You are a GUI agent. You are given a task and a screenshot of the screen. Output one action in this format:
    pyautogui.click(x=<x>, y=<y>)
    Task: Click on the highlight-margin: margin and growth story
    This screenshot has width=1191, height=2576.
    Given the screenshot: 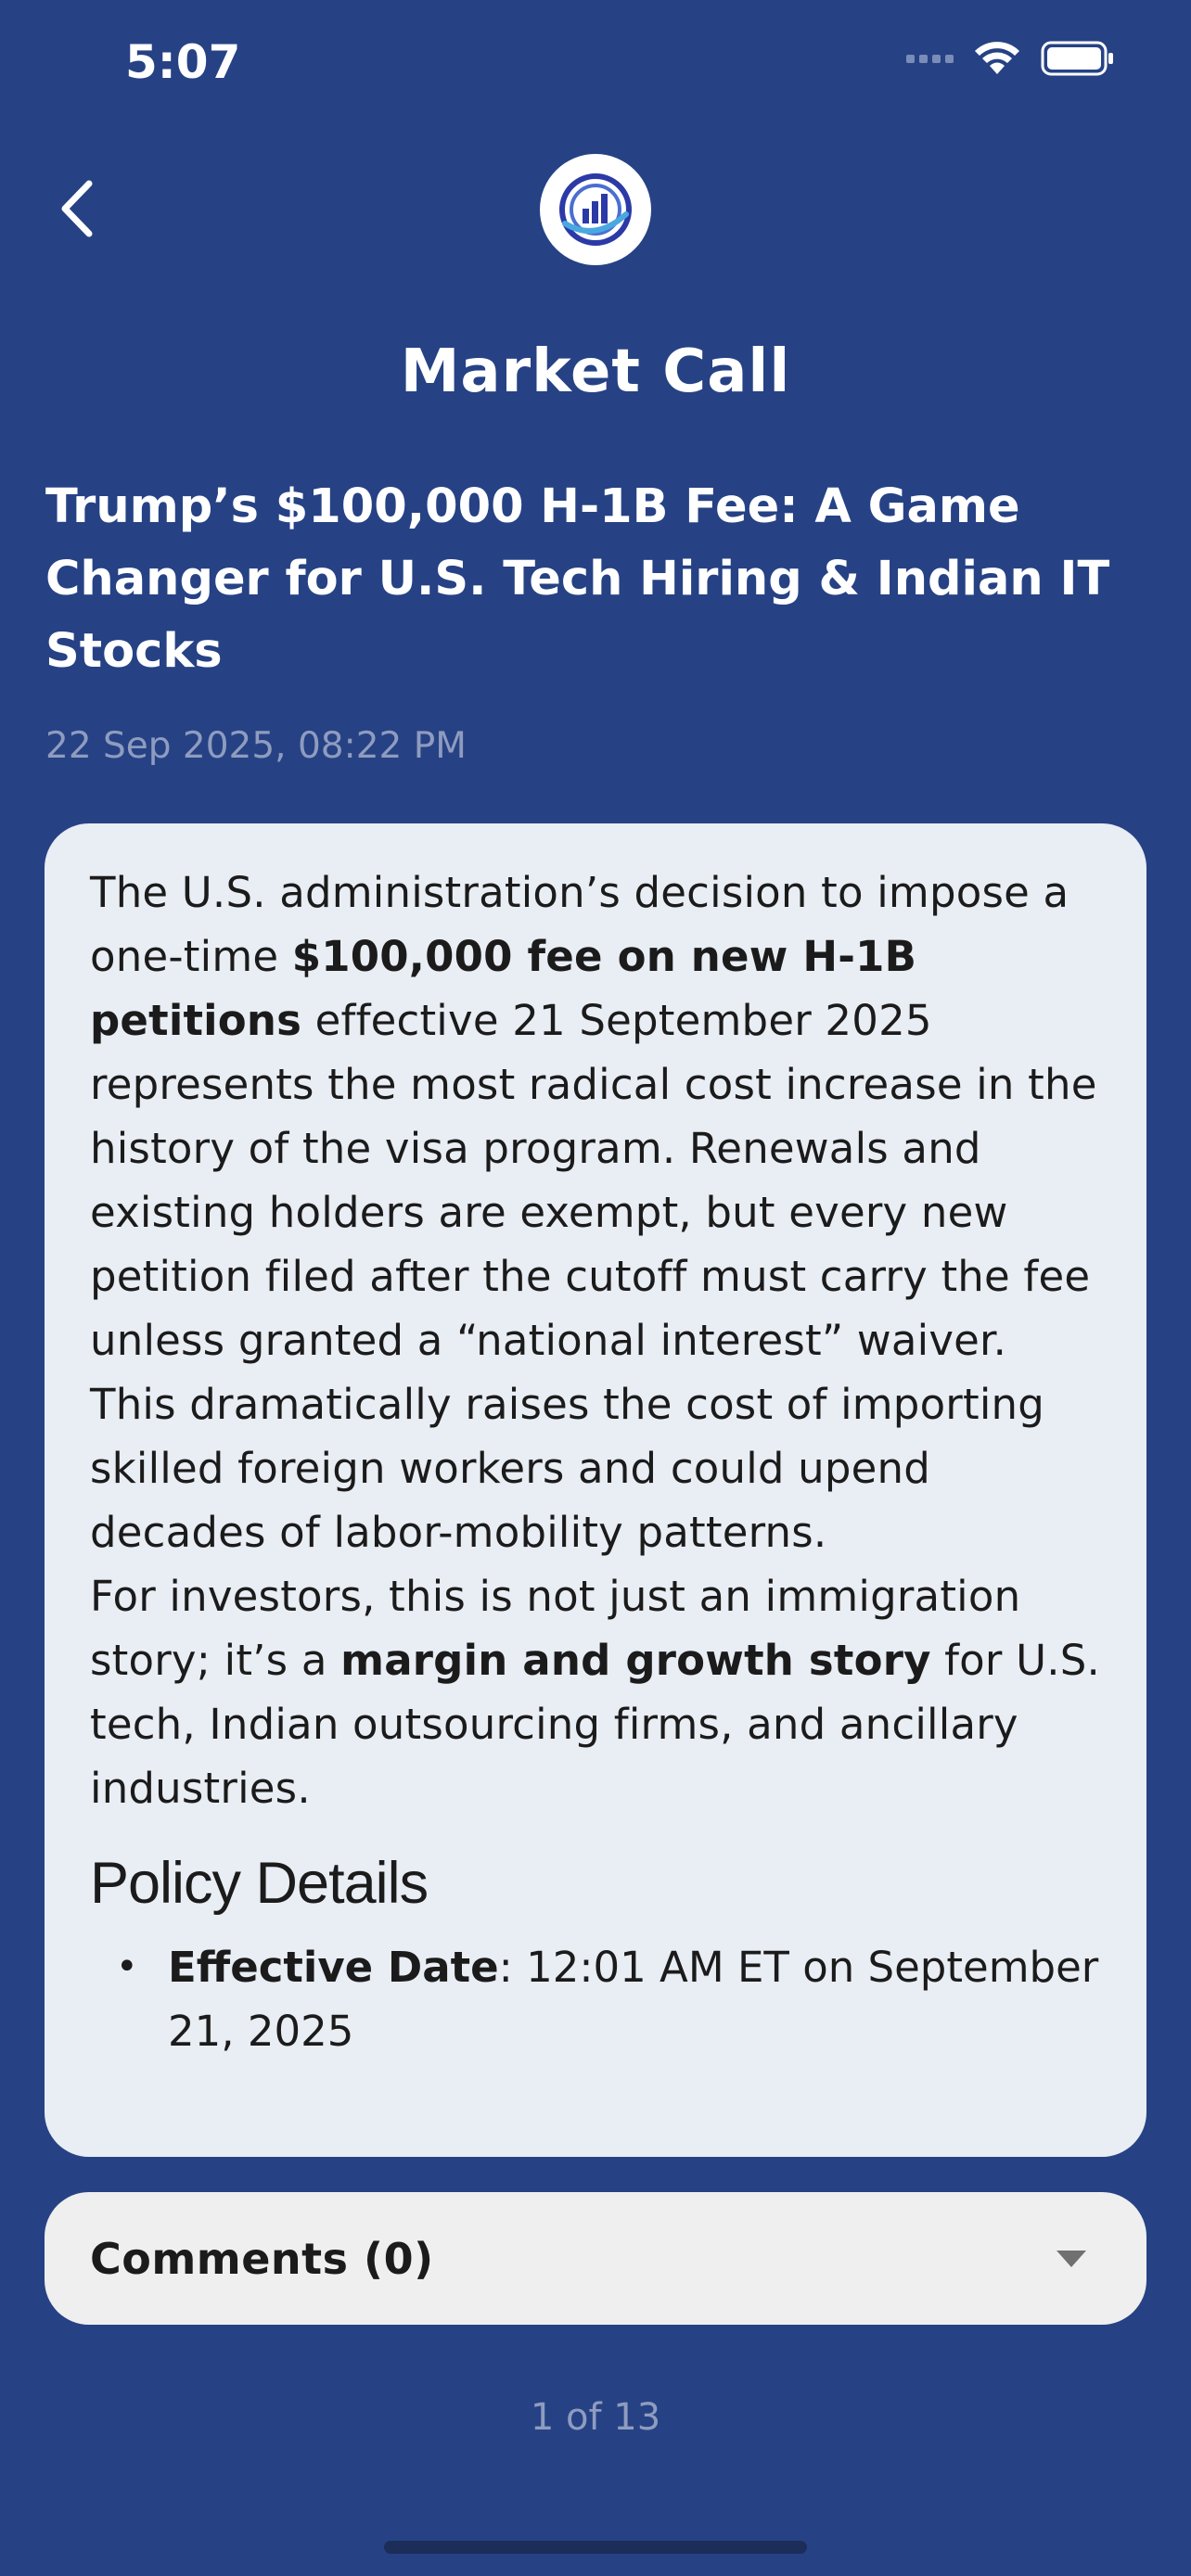 What is the action you would take?
    pyautogui.click(x=636, y=1660)
    